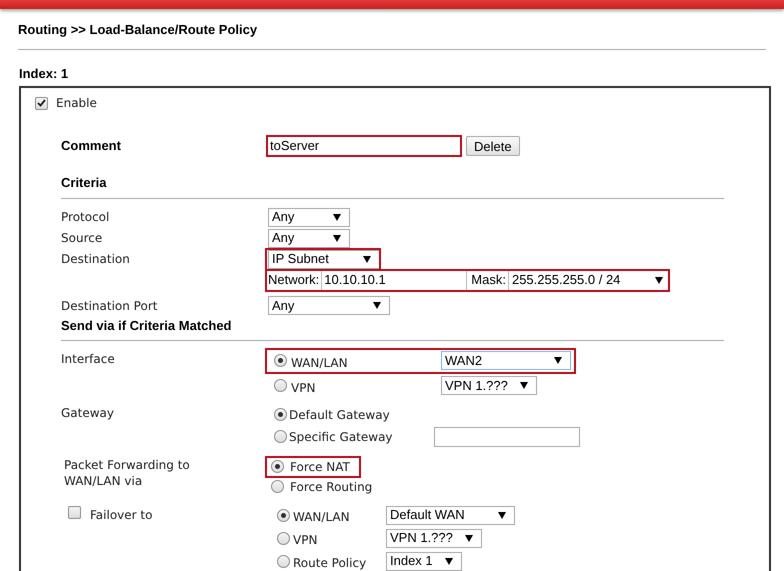 The image size is (784, 571). Describe the element at coordinates (588, 280) in the screenshot. I see `mask-dropdown: 255.255.255.0 / 24` at that location.